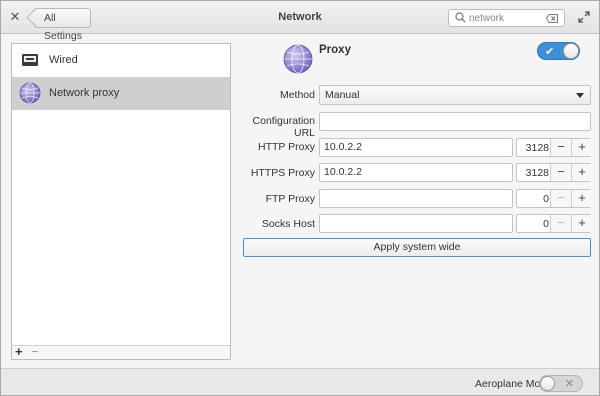 The image size is (600, 396). I want to click on http-port-value: 3128, so click(533, 148).